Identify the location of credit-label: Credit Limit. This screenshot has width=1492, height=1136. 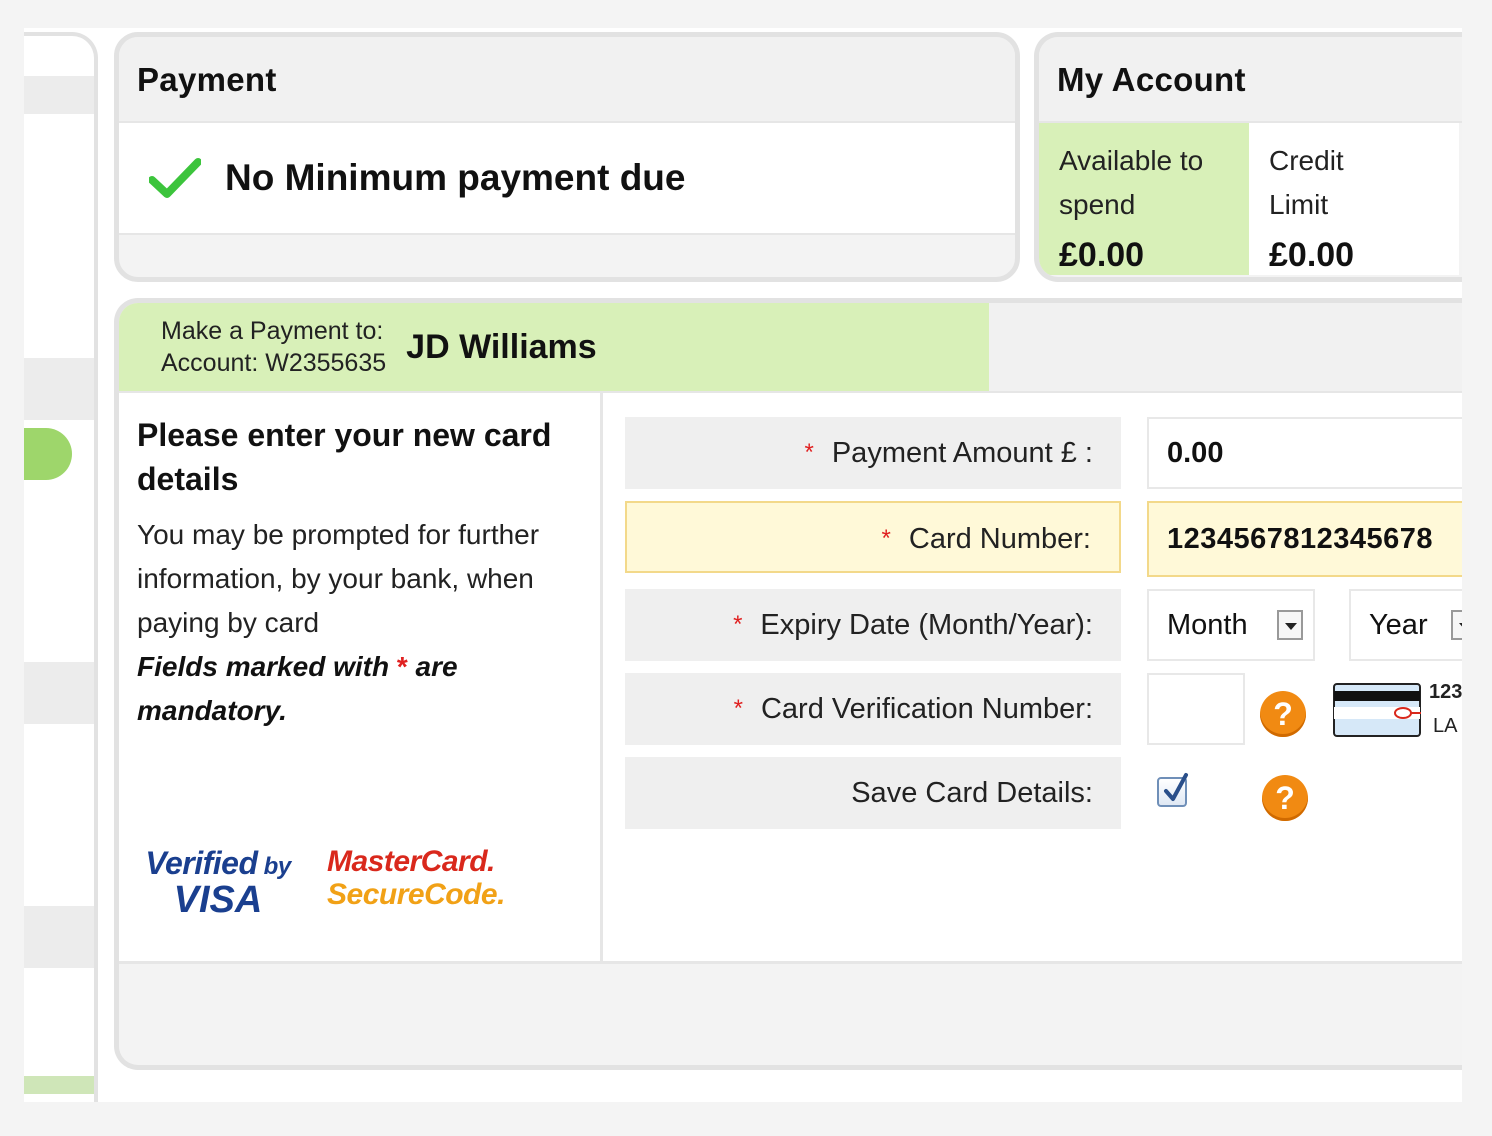
(1306, 182).